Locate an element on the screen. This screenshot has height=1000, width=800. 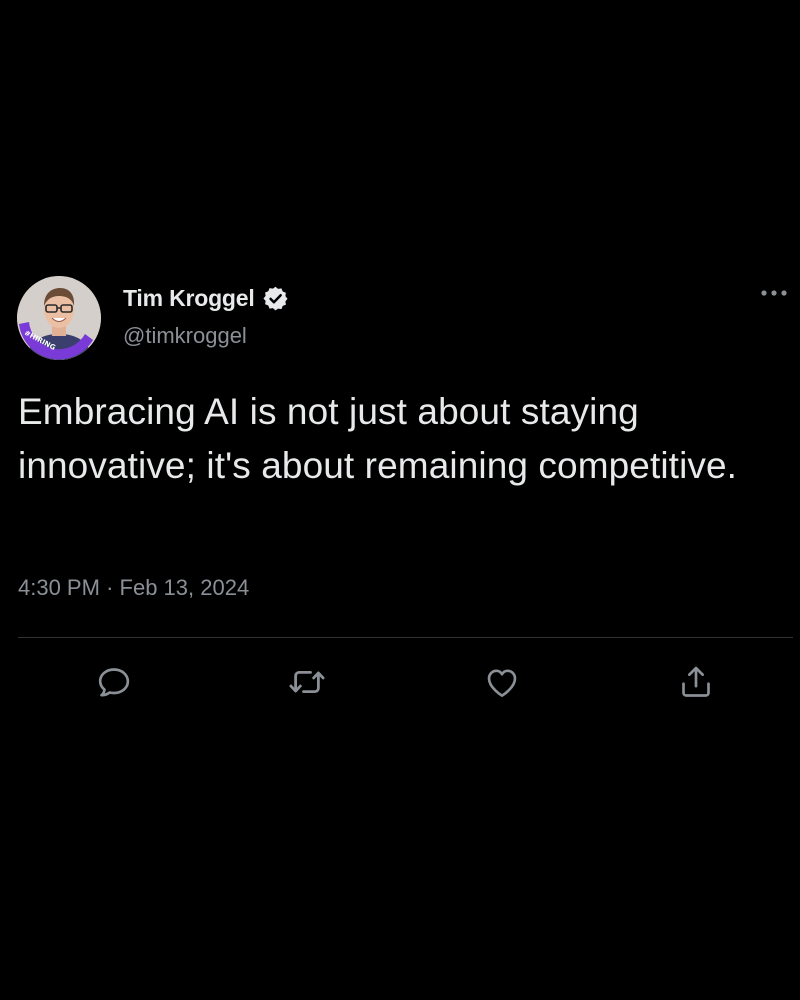
share-button is located at coordinates (696, 682).